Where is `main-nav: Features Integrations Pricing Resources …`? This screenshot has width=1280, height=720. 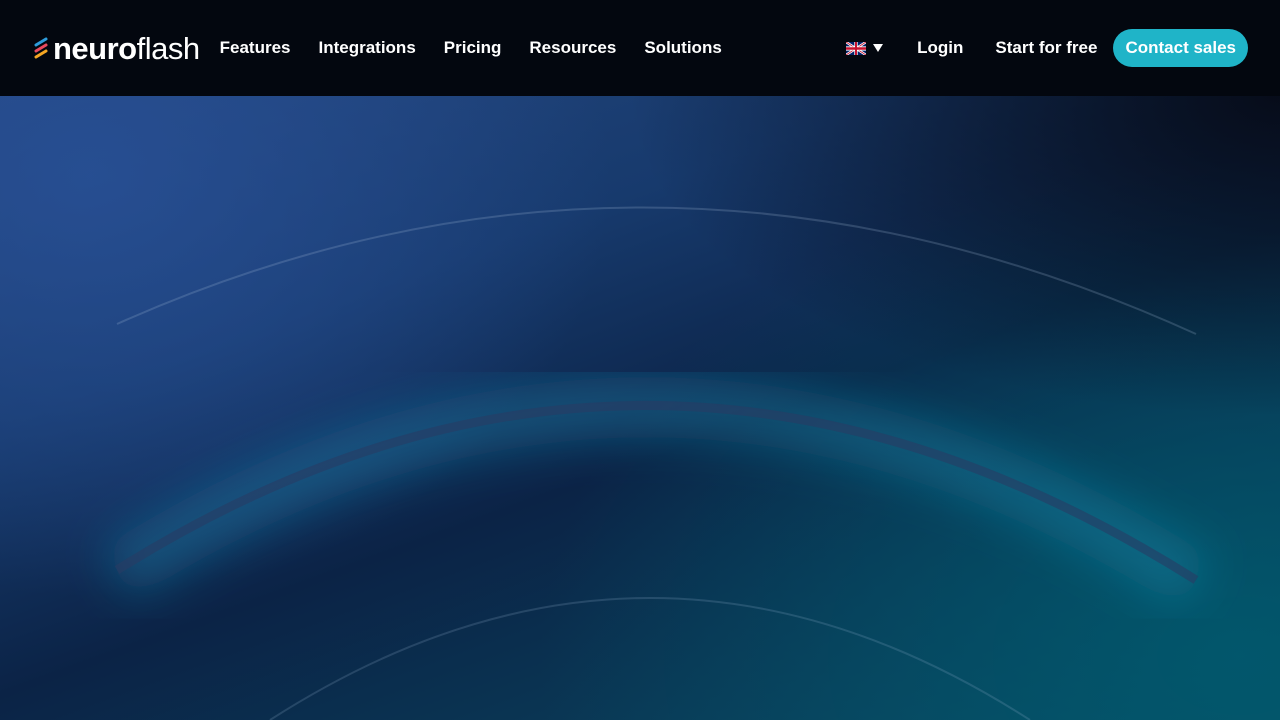 main-nav: Features Integrations Pricing Resources … is located at coordinates (485, 48).